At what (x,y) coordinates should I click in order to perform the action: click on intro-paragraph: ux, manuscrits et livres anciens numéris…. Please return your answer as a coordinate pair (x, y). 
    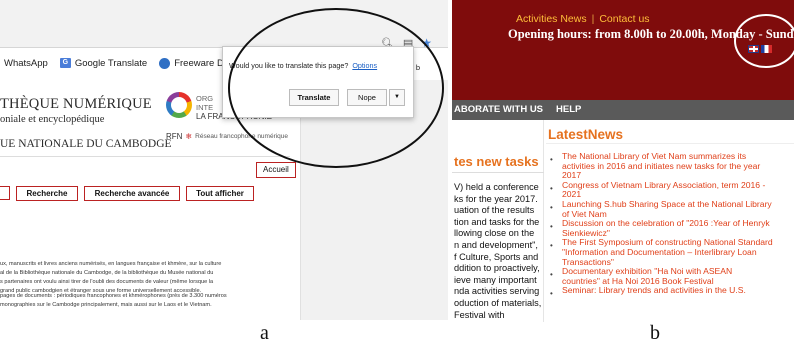
    Looking at the image, I should click on (148, 278).